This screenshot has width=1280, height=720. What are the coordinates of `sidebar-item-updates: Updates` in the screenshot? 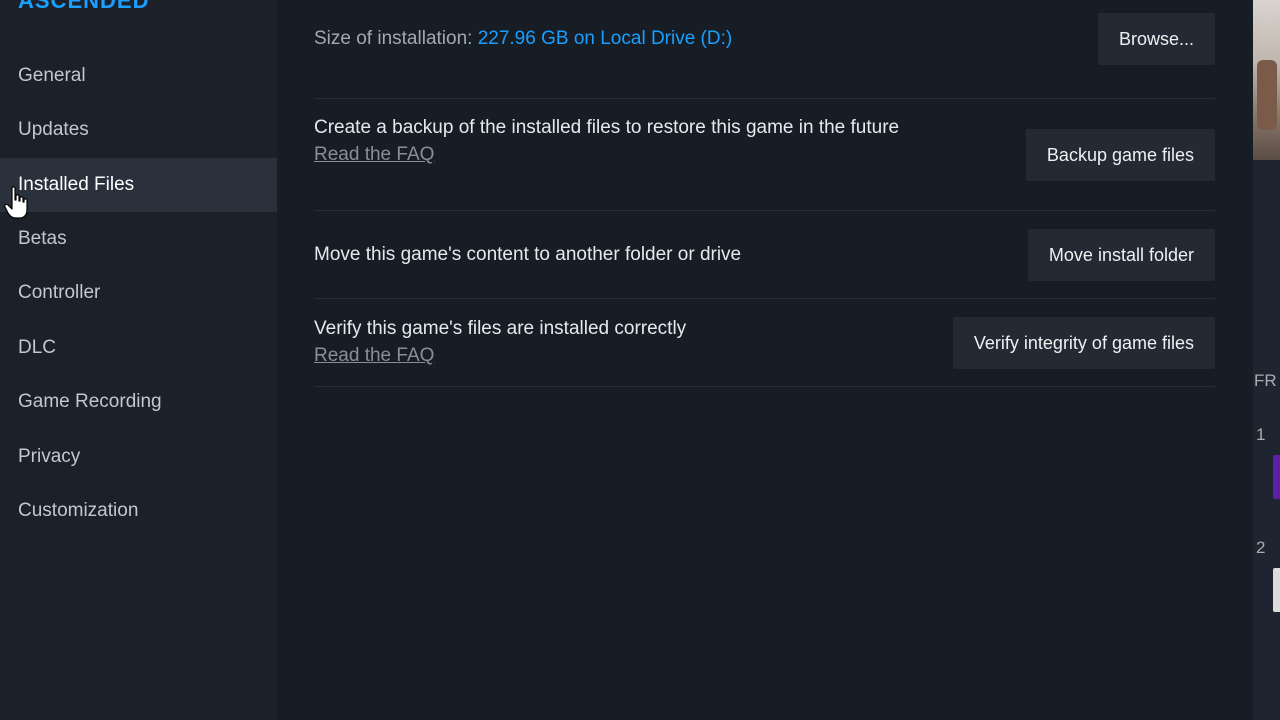 It's located at (138, 130).